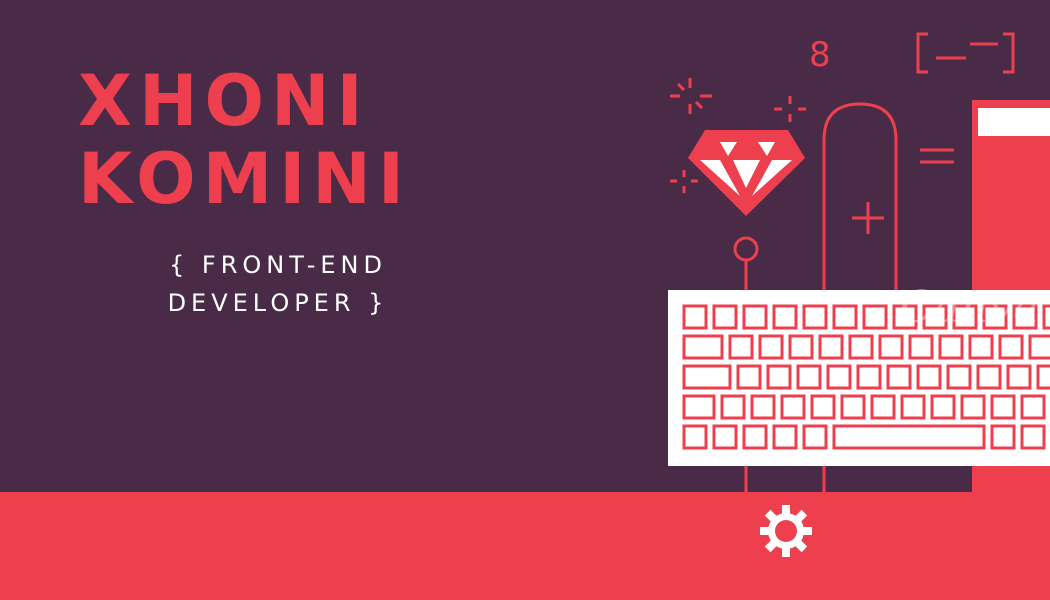 The width and height of the screenshot is (1050, 600). Describe the element at coordinates (746, 173) in the screenshot. I see `ruby-gem-icon` at that location.